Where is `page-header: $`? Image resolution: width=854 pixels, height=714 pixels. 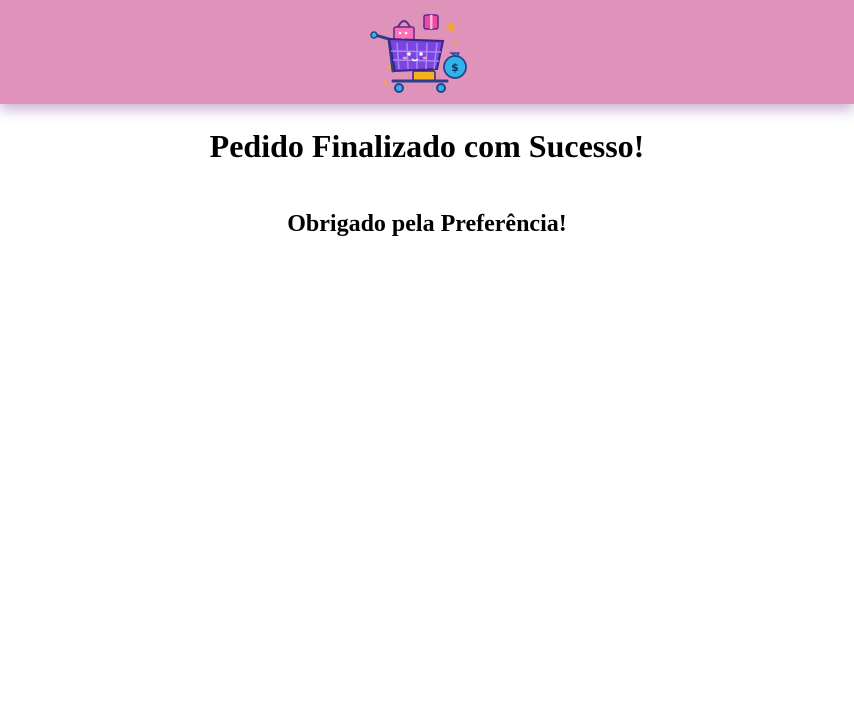
page-header: $ is located at coordinates (427, 52).